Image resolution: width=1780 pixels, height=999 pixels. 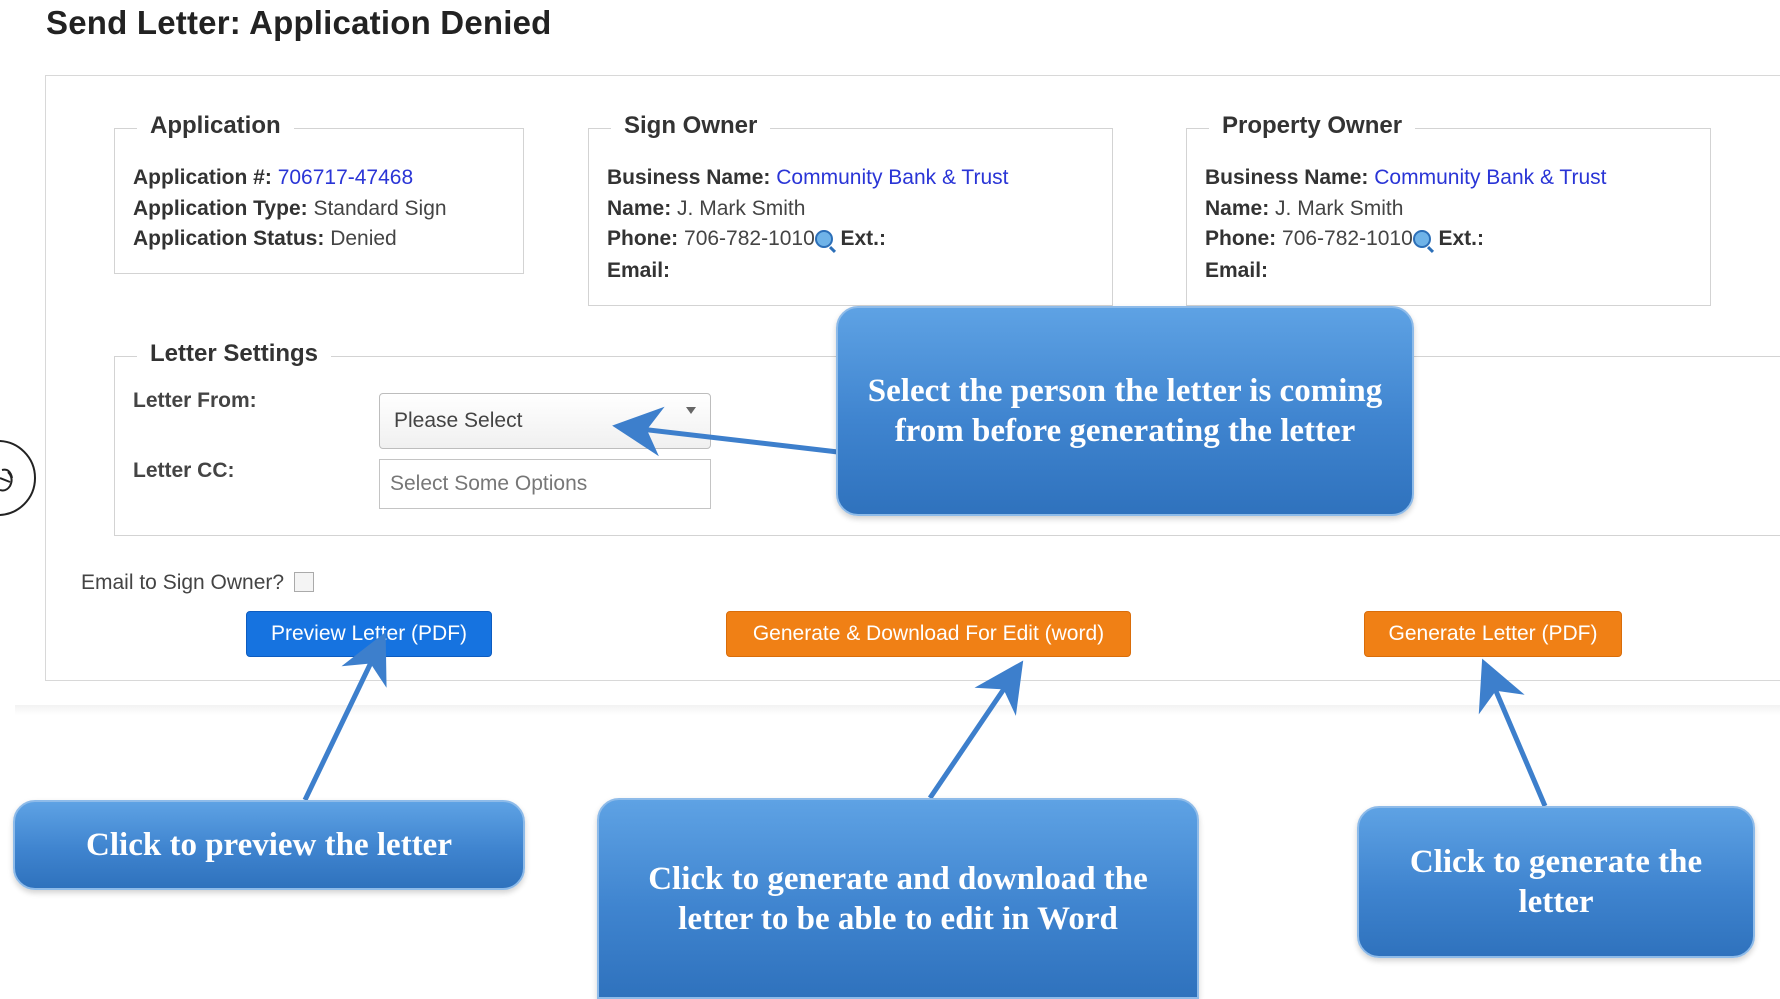 What do you see at coordinates (863, 238) in the screenshot?
I see `sign-owner-ext-label: Ext.:` at bounding box center [863, 238].